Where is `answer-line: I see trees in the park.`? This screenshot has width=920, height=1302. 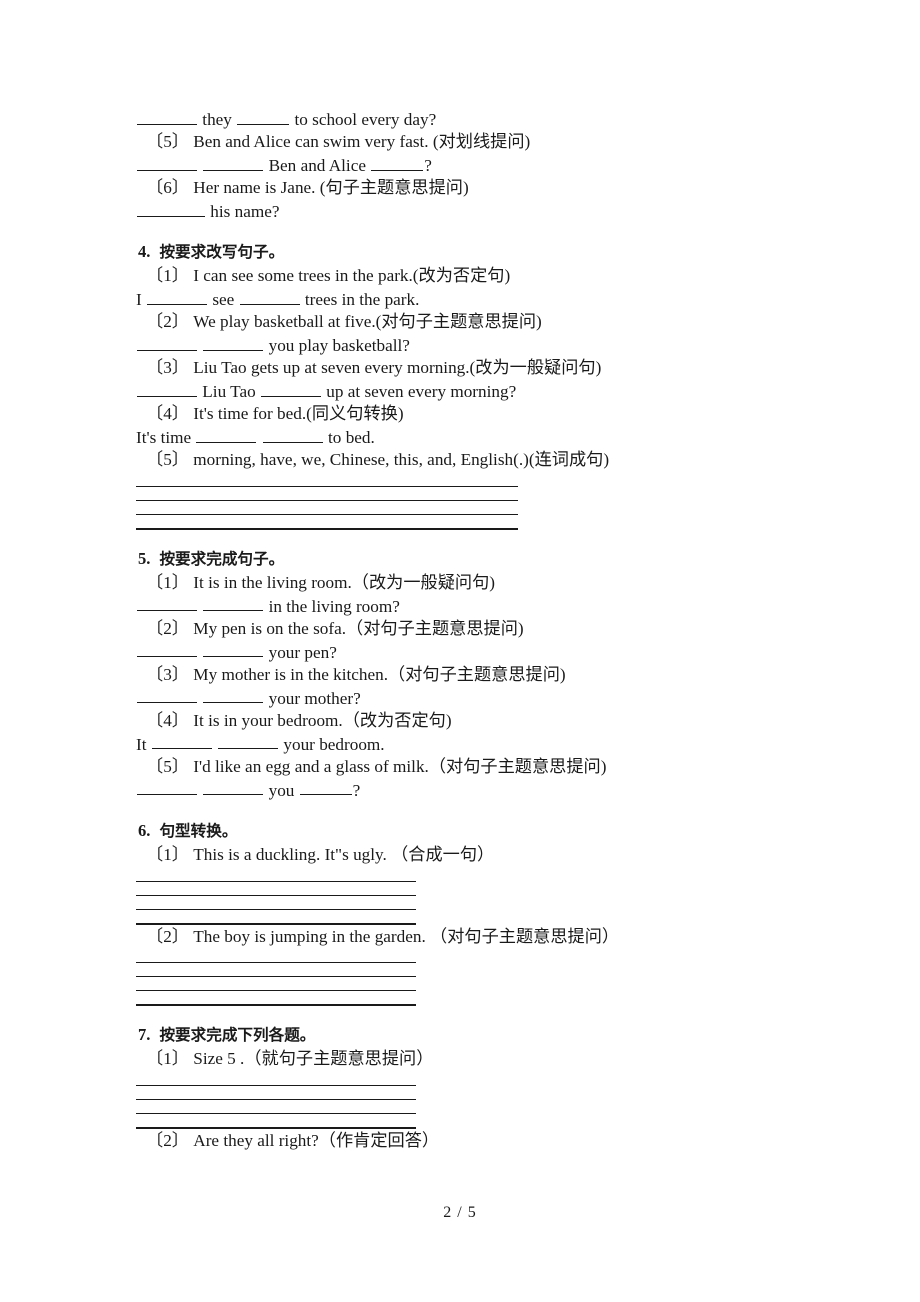
answer-line: I see trees in the park. is located at coordinates (466, 299).